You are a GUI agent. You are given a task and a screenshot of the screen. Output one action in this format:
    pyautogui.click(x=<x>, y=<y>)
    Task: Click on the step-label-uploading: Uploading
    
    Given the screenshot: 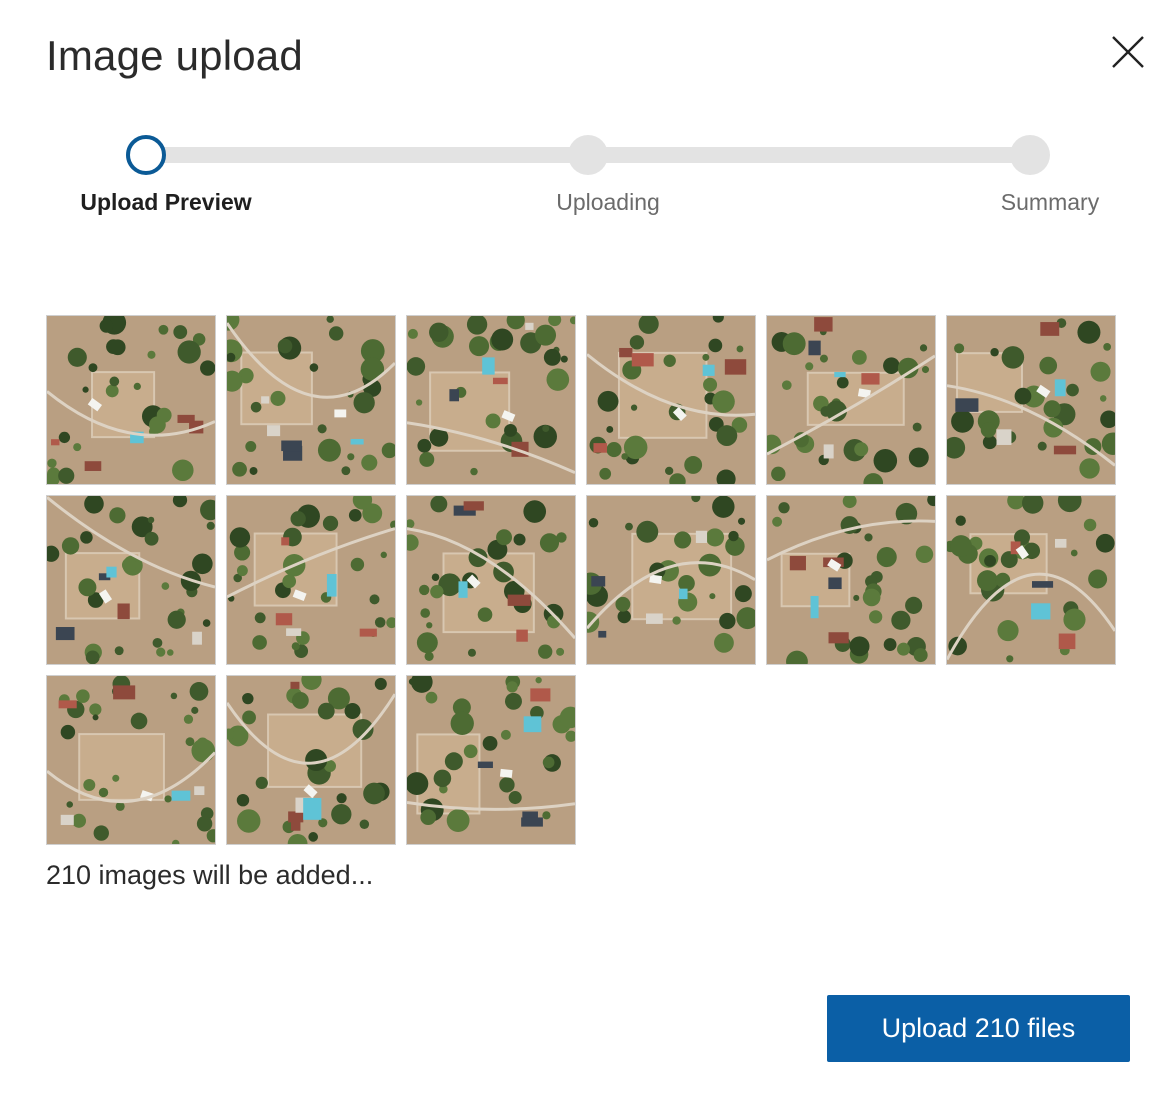 What is the action you would take?
    pyautogui.click(x=608, y=202)
    